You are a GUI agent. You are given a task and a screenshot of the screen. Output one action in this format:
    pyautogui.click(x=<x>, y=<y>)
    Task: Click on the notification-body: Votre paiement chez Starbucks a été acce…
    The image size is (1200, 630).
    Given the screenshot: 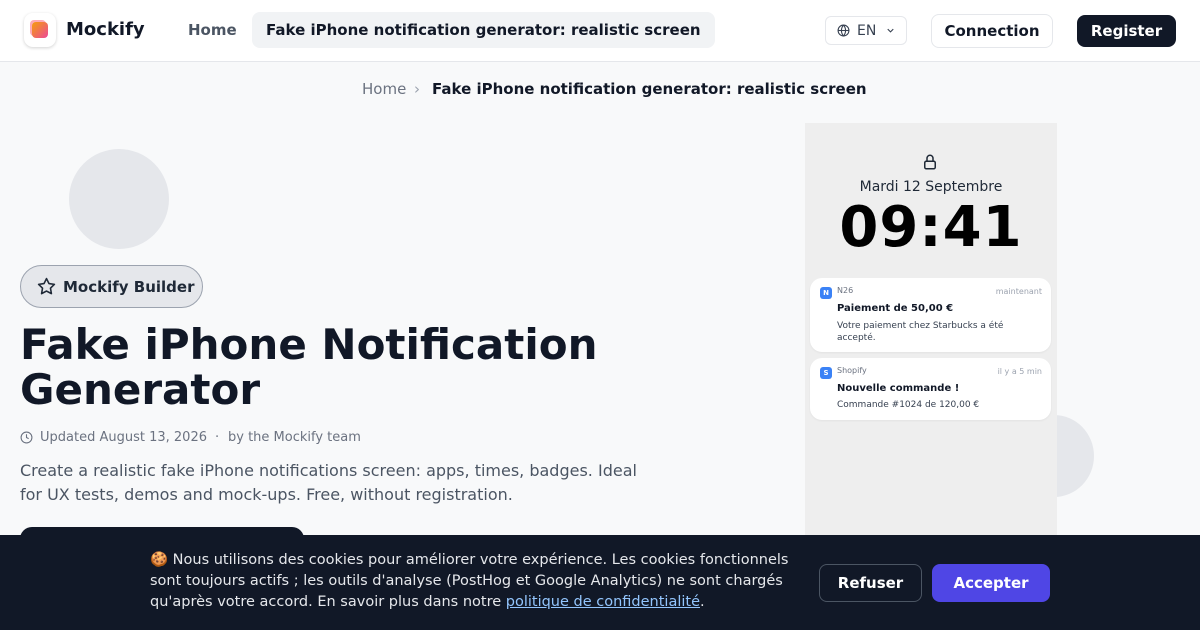 What is the action you would take?
    pyautogui.click(x=920, y=332)
    